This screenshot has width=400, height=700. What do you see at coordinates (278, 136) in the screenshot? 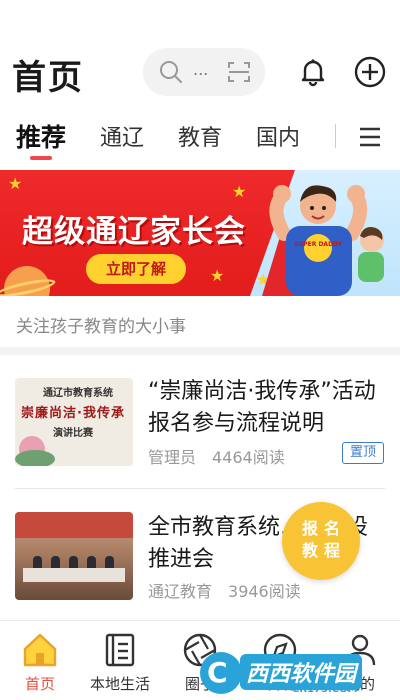
I see `tab-domestic: 国内` at bounding box center [278, 136].